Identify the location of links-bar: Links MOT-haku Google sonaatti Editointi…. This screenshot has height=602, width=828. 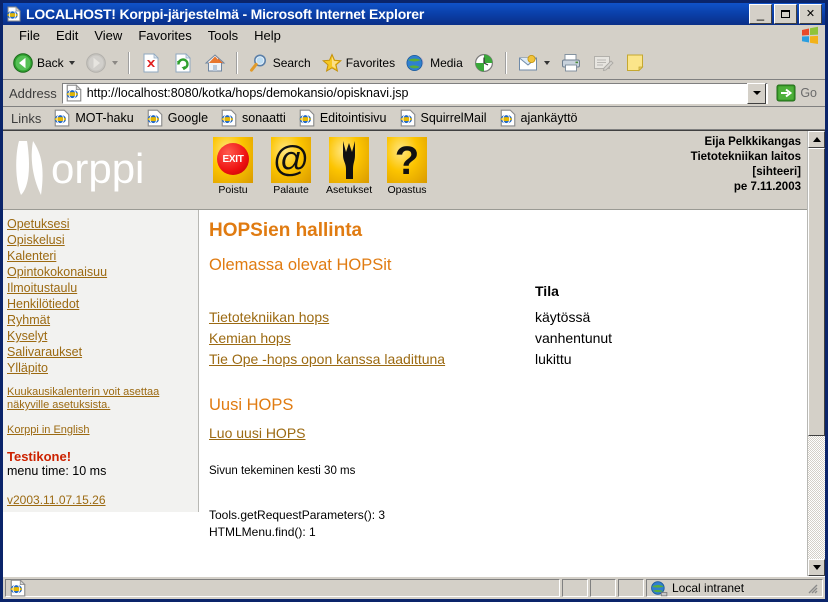
(414, 118).